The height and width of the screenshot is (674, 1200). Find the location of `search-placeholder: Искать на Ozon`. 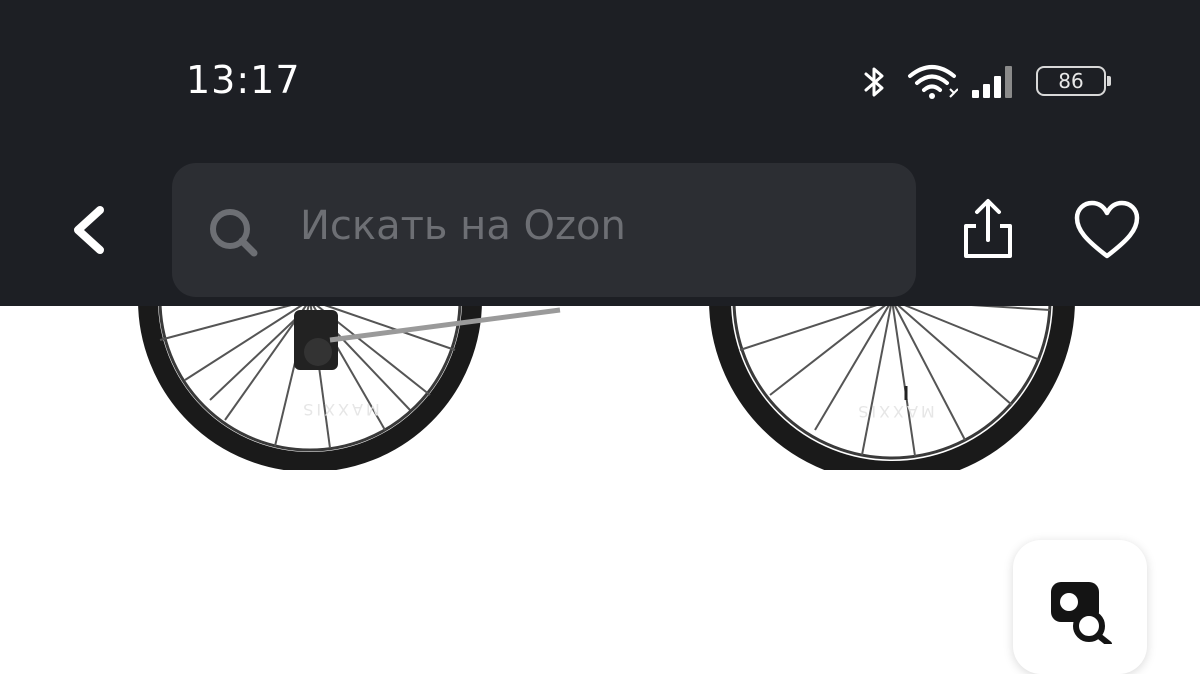

search-placeholder: Искать на Ozon is located at coordinates (463, 226).